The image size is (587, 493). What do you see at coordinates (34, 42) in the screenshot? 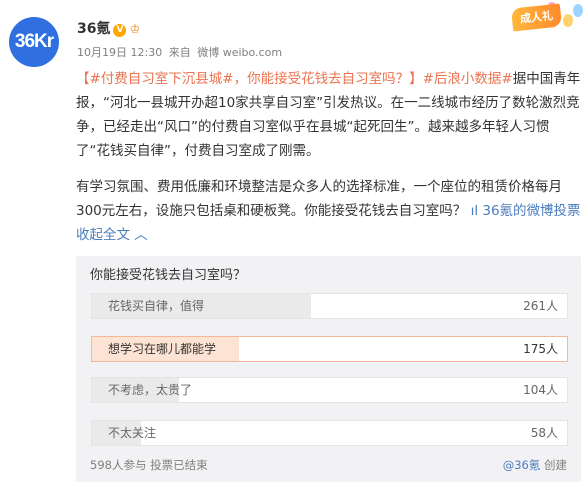
I see `avatar: 36Kr` at bounding box center [34, 42].